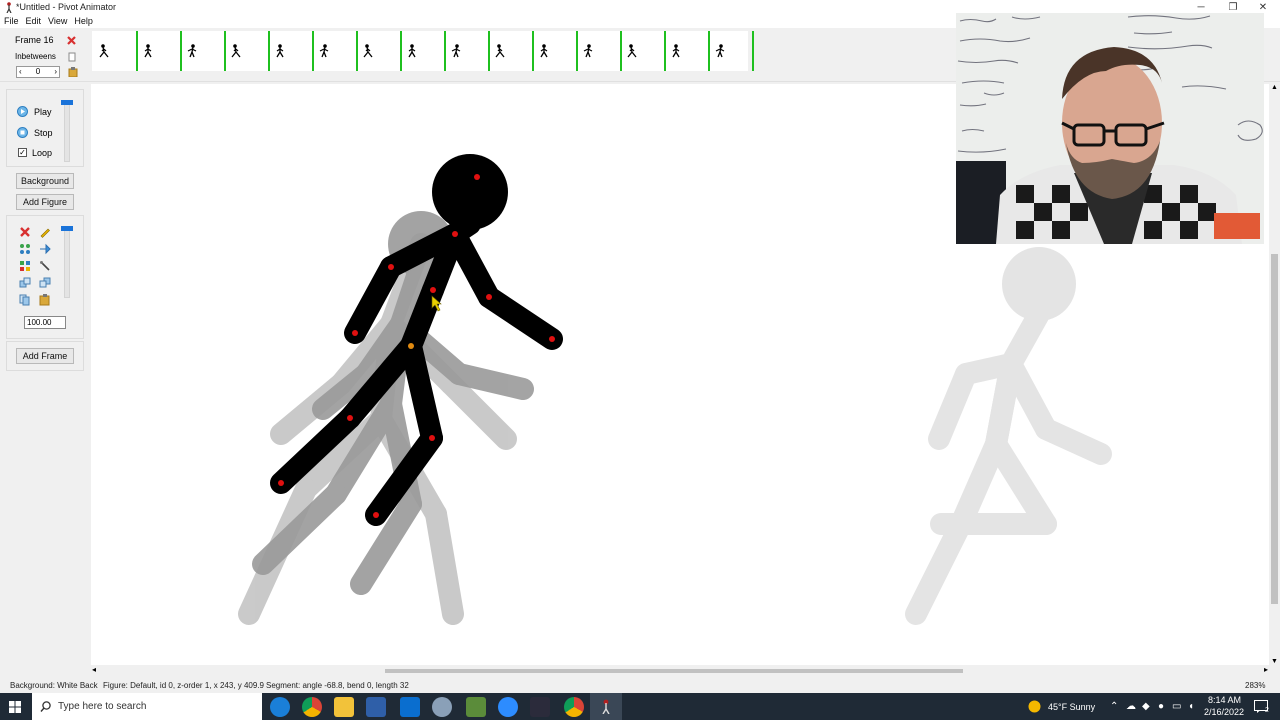  Describe the element at coordinates (45, 249) in the screenshot. I see `move-figure-icon` at that location.